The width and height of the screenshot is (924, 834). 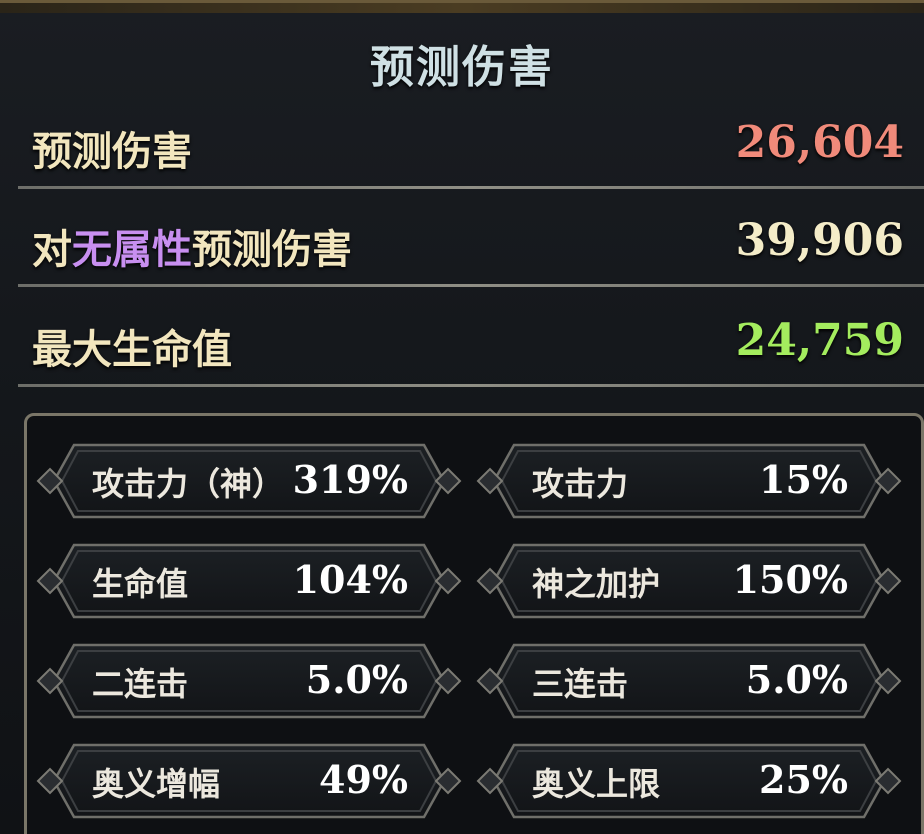 What do you see at coordinates (140, 684) in the screenshot?
I see `stat-double-attack-label: 二连击` at bounding box center [140, 684].